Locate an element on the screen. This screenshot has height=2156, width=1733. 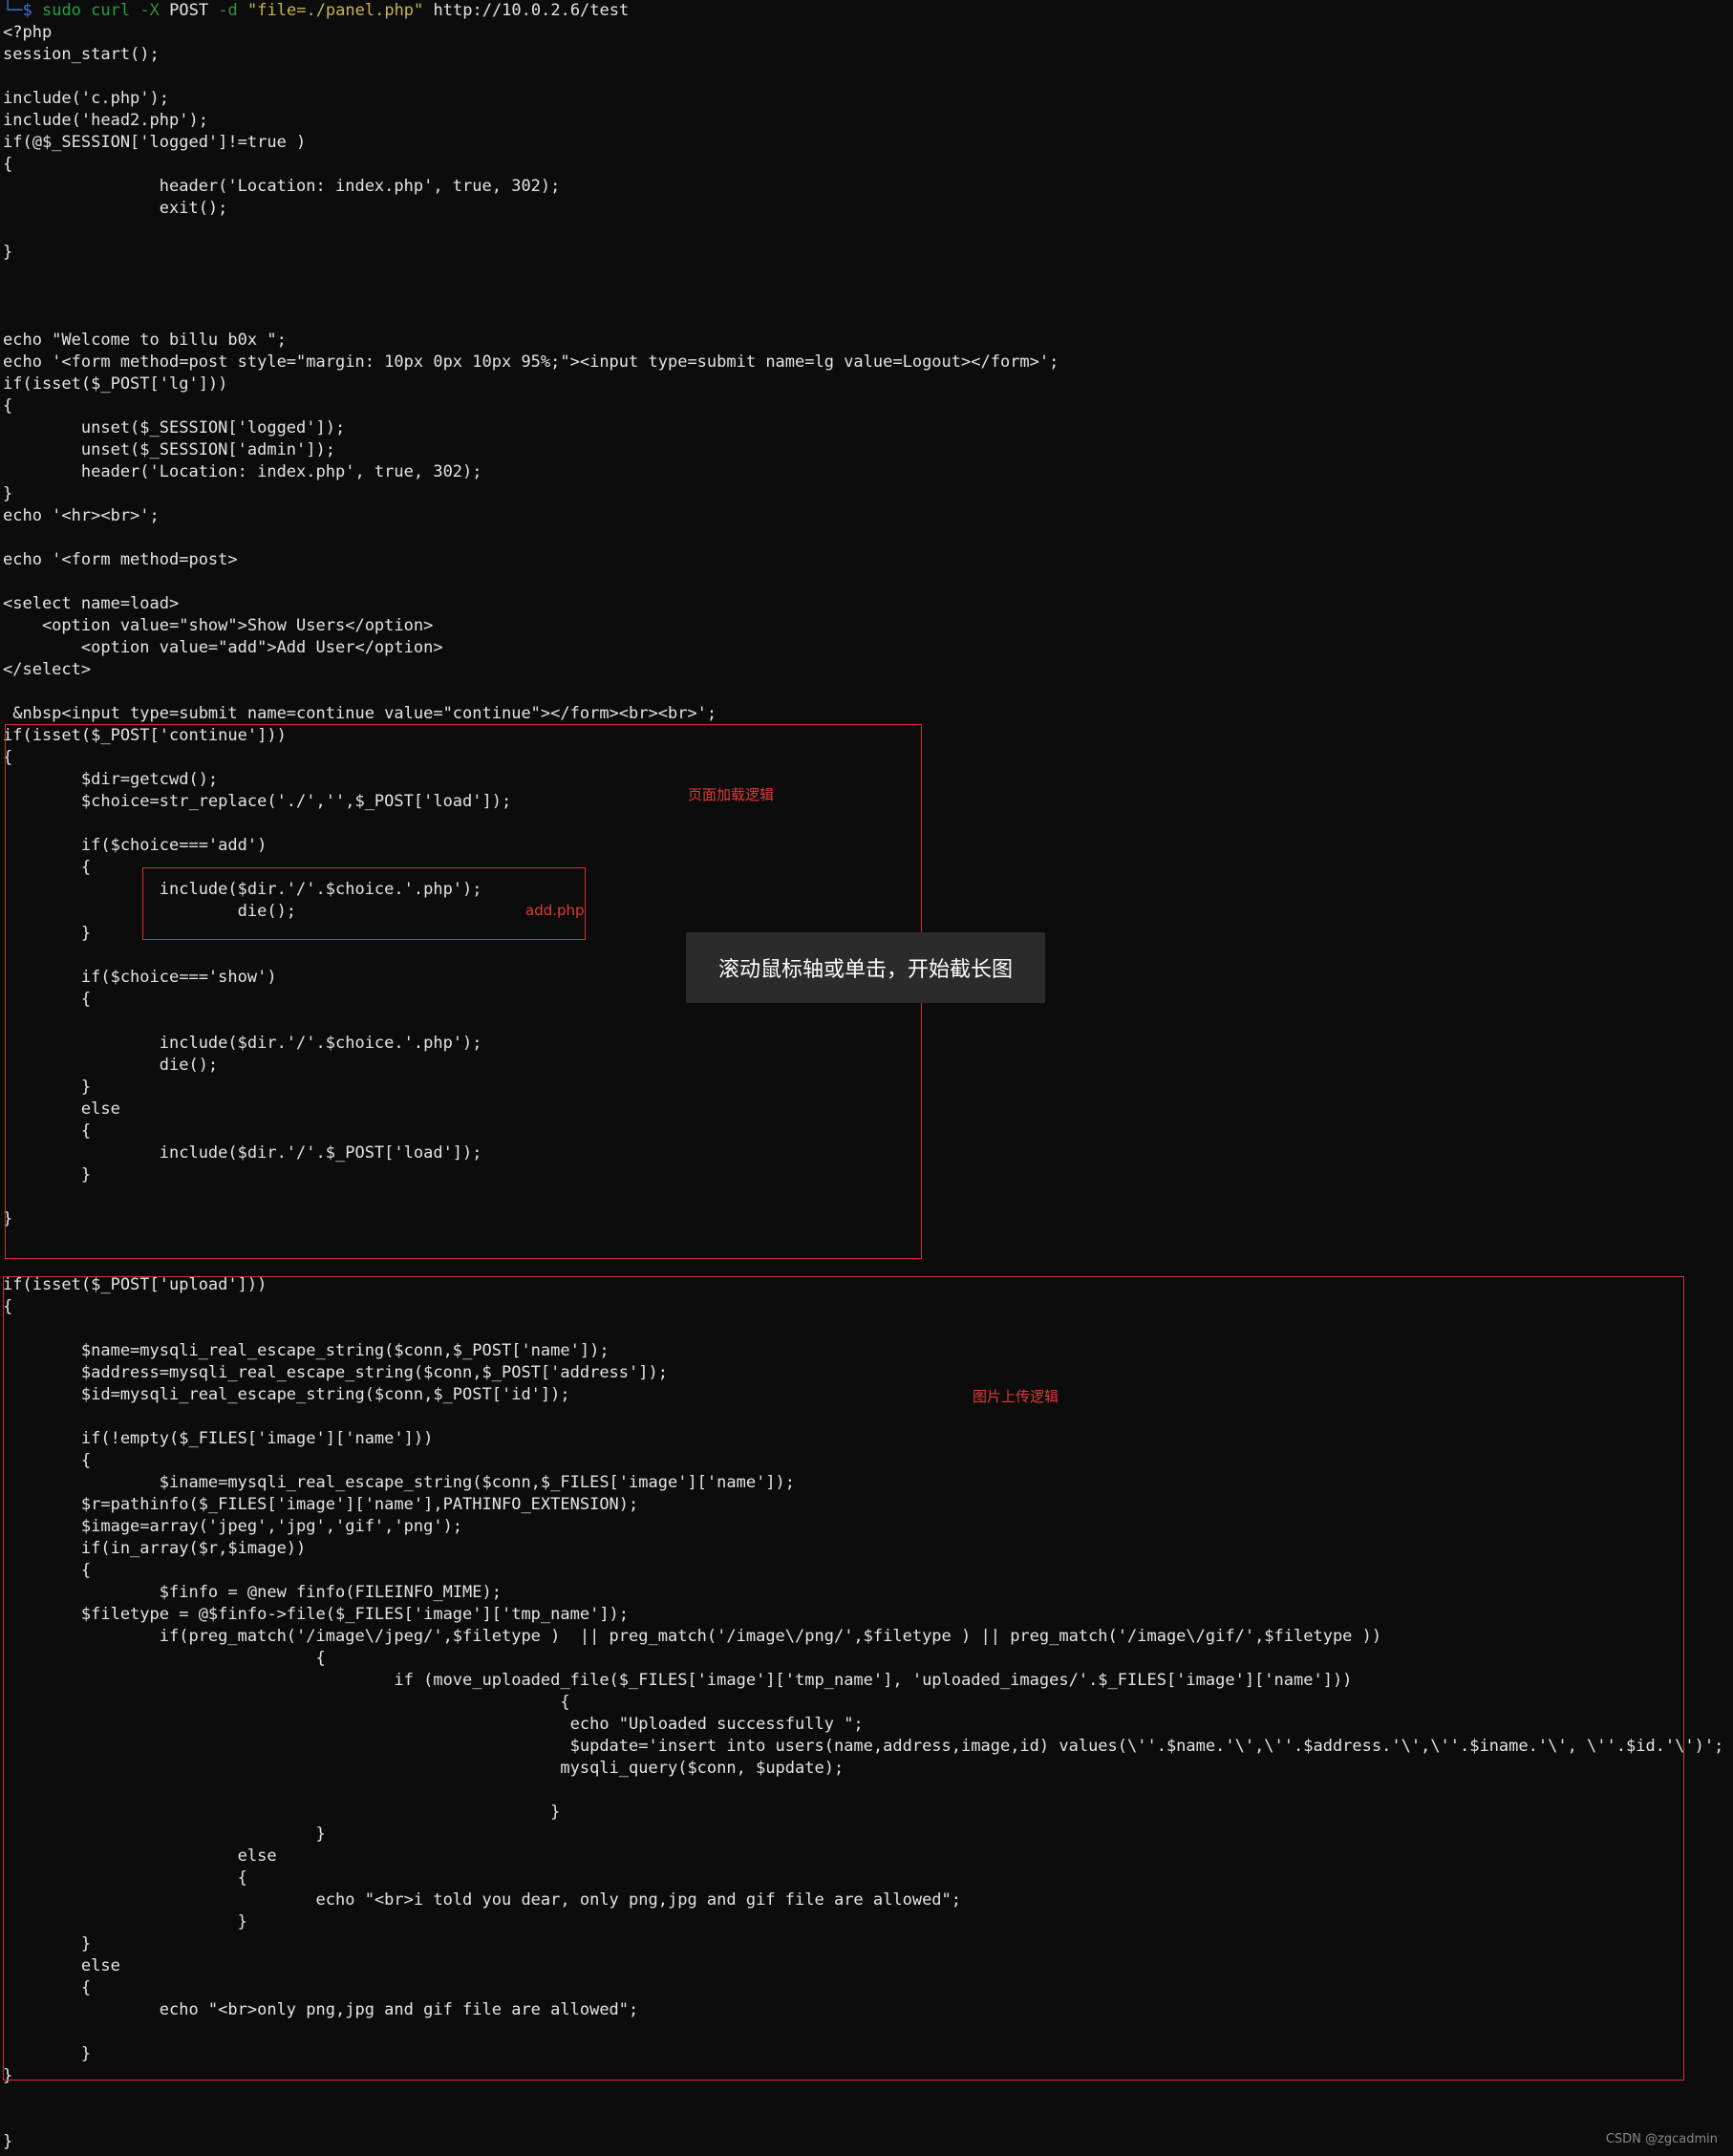
cmd-url: http://10.0.2.6/test is located at coordinates (531, 10).